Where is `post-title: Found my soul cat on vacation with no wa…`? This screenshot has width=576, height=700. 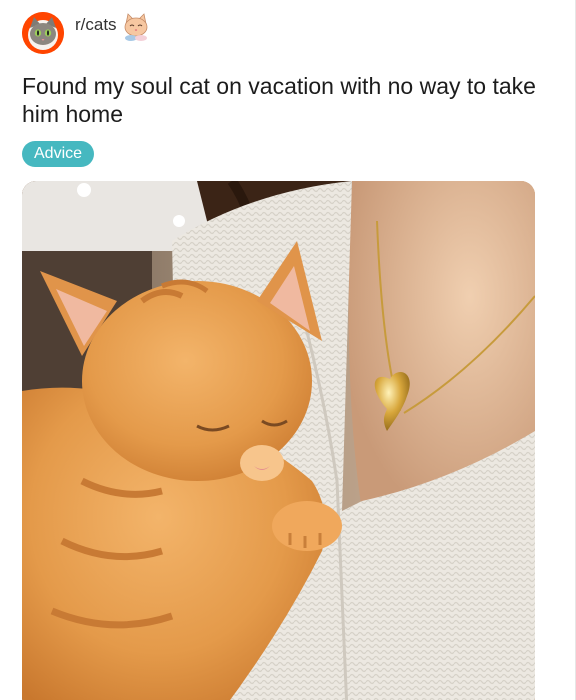
post-title: Found my soul cat on vacation with no wa… is located at coordinates (282, 100).